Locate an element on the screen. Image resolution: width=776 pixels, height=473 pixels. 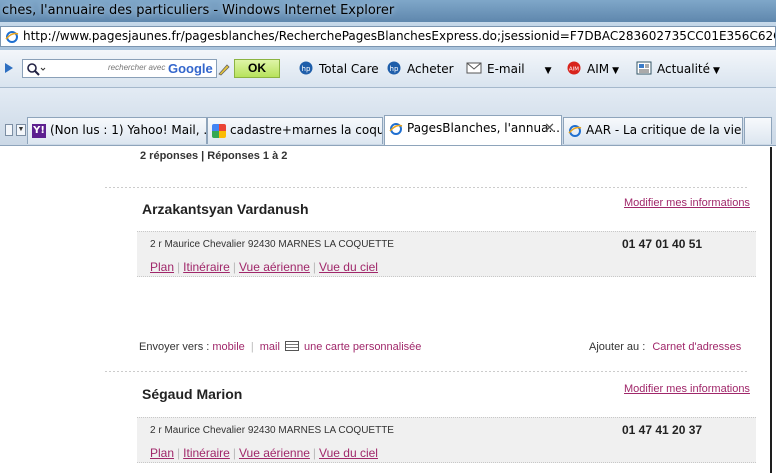
toolbar-item-email: E-mail ▼ is located at coordinates (509, 69).